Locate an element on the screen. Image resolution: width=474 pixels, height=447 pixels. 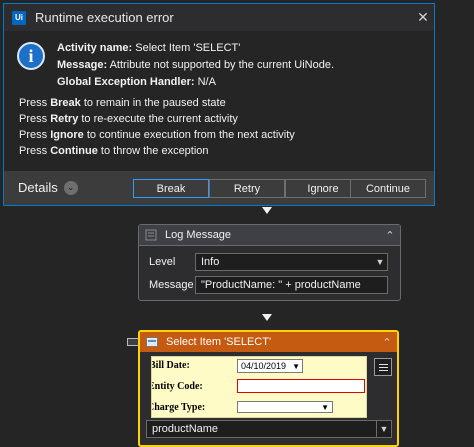
level-row: Level Info ▼ is located at coordinates (268, 262).